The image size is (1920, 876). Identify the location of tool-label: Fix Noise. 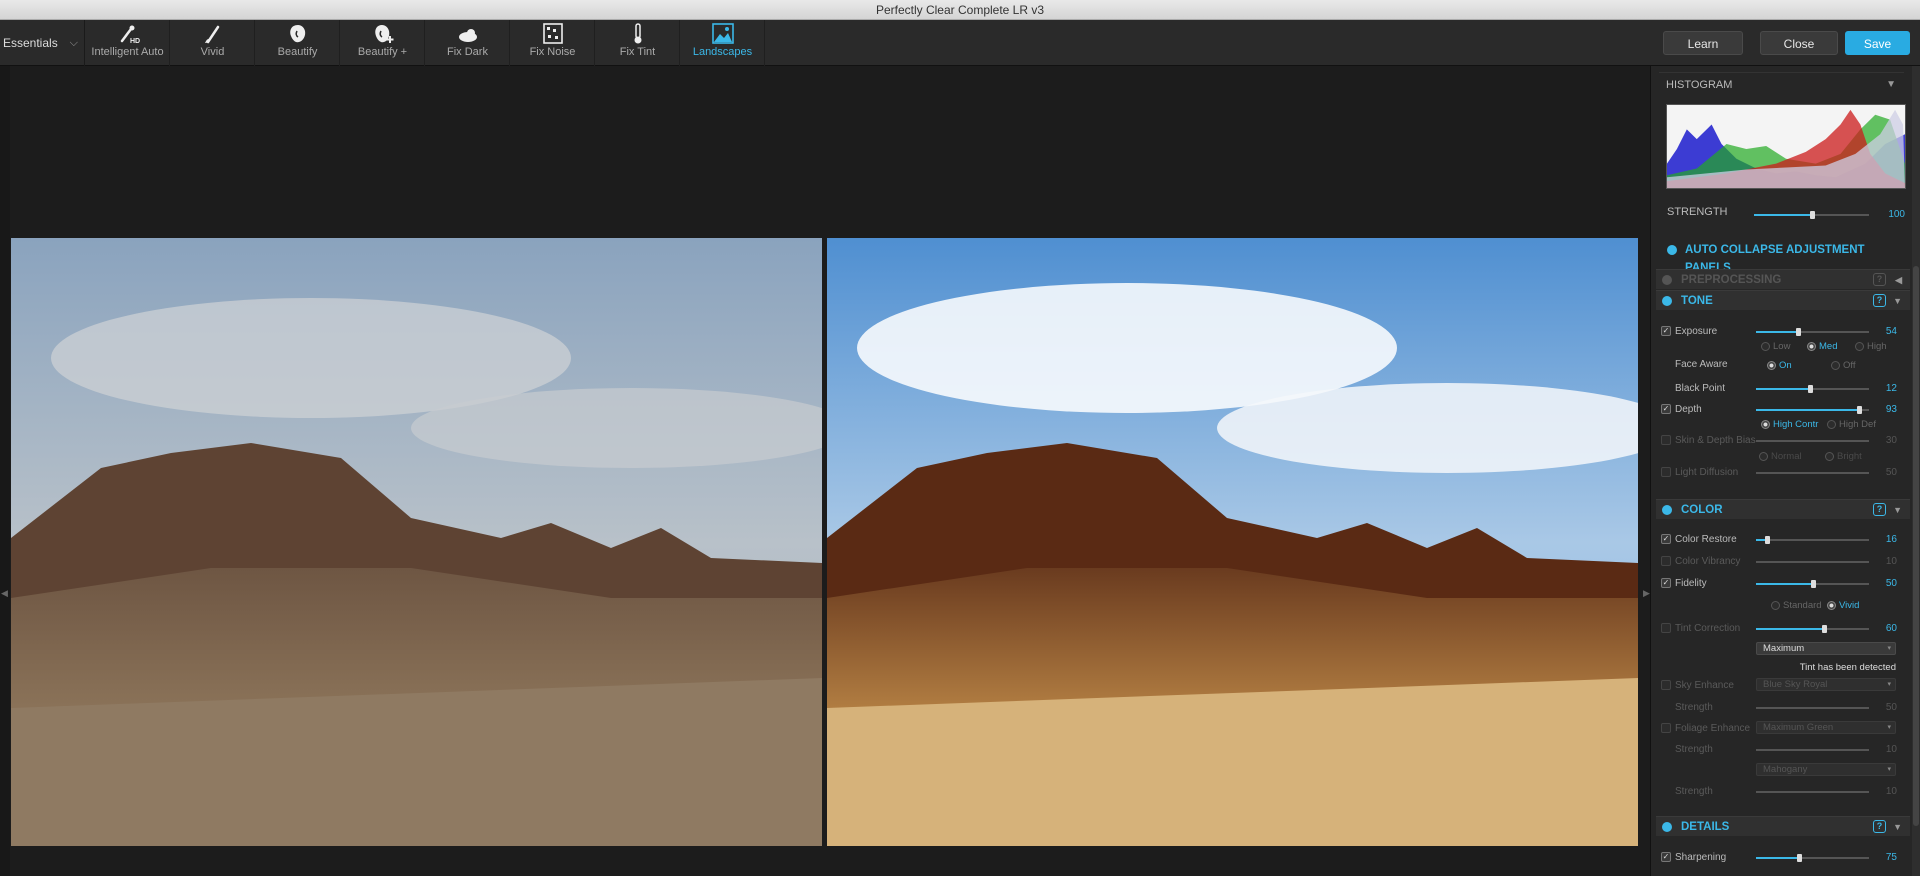
(552, 52).